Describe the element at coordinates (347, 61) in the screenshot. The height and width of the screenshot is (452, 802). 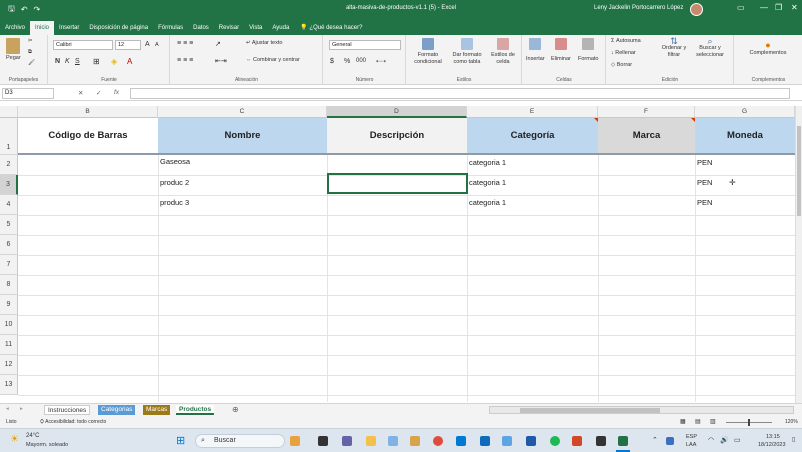
I see `percent-button: %` at that location.